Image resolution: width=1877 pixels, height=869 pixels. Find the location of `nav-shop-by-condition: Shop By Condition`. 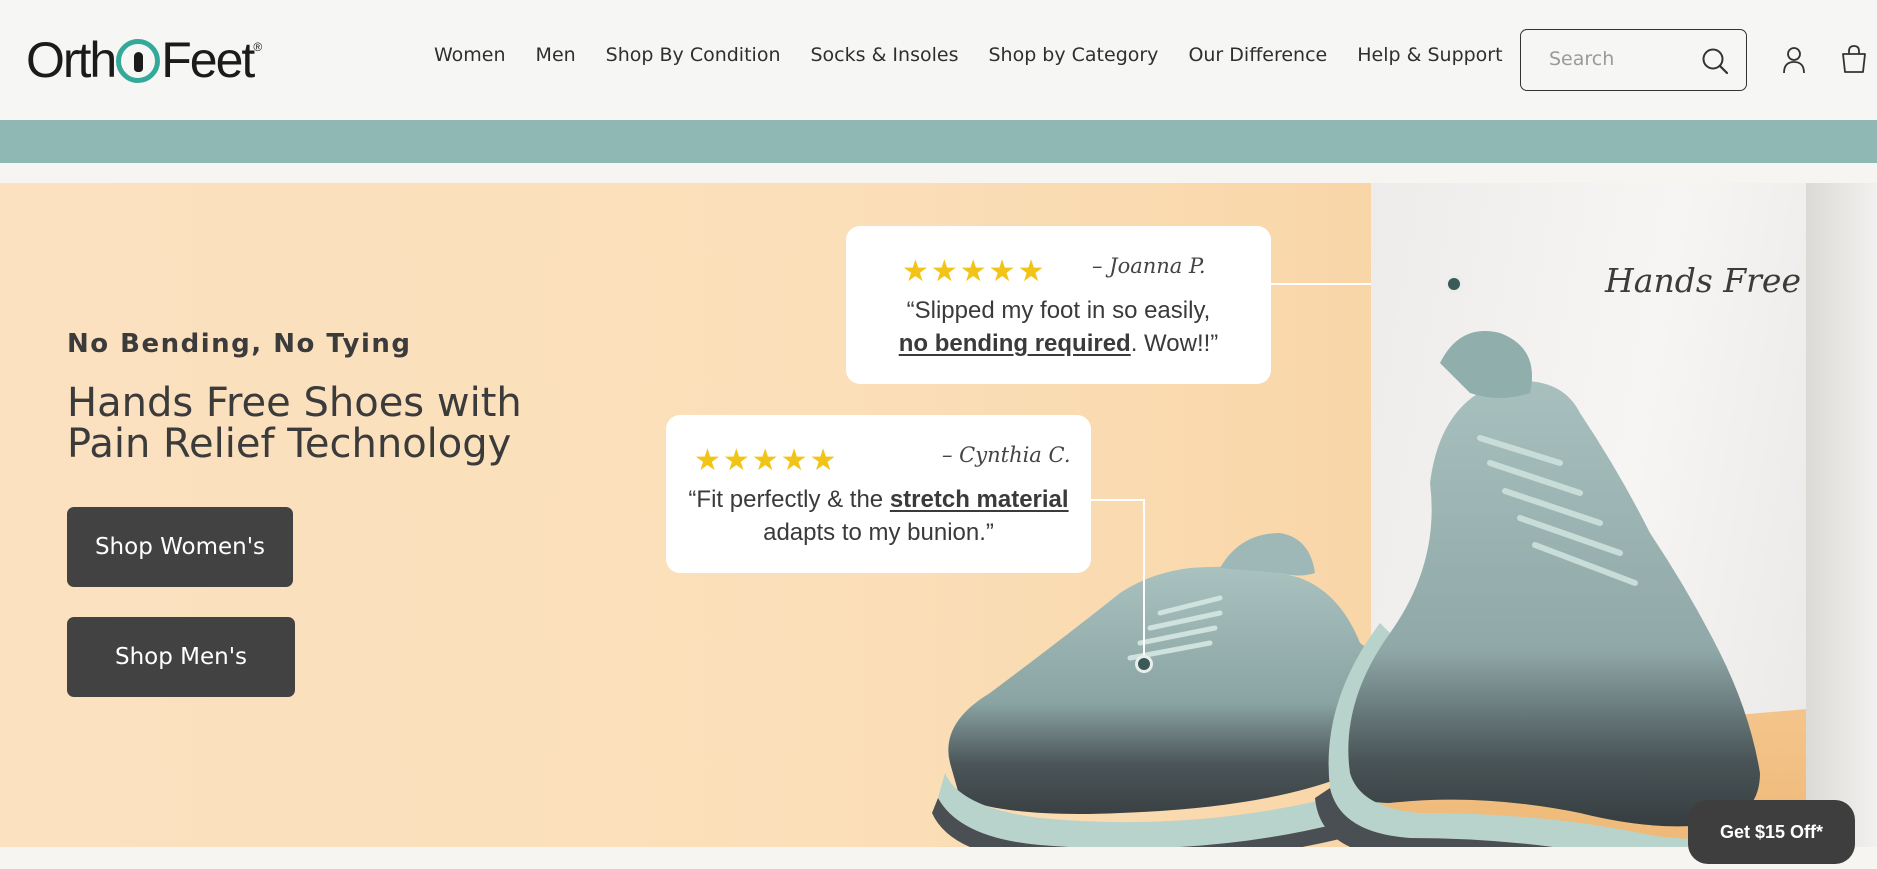

nav-shop-by-condition: Shop By Condition is located at coordinates (693, 55).